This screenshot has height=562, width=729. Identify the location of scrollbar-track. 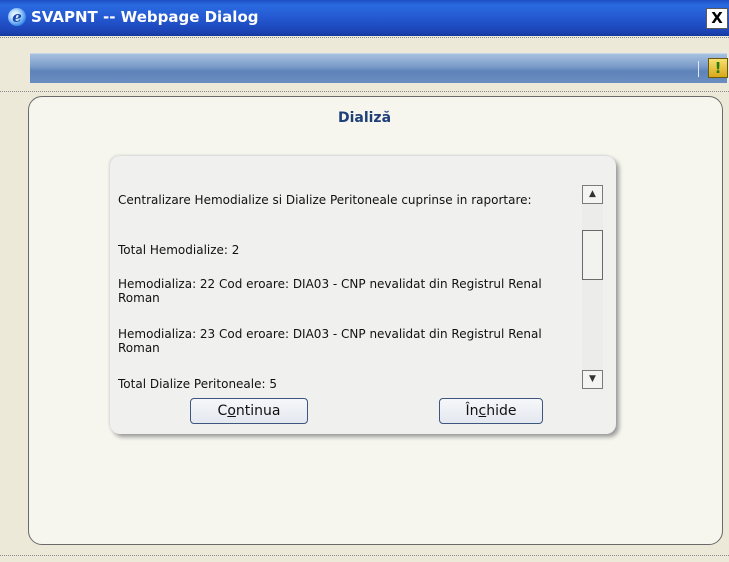
(592, 287).